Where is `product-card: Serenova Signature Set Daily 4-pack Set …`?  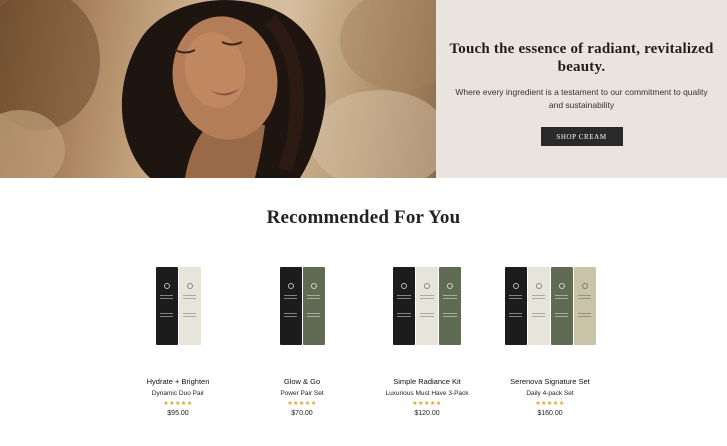
product-card: Serenova Signature Set Daily 4-pack Set … is located at coordinates (550, 354).